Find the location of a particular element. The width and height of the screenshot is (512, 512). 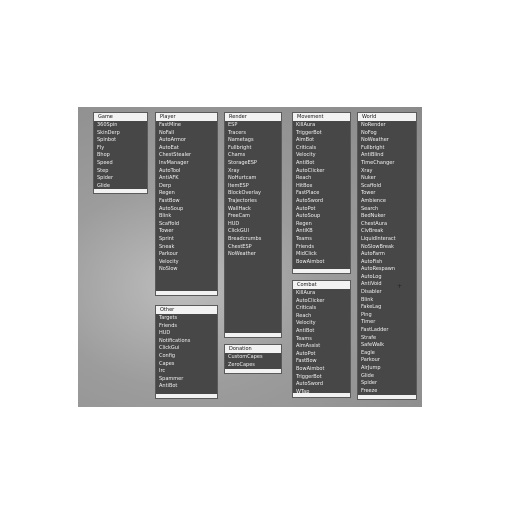

module-item: WallHack is located at coordinates (253, 210).